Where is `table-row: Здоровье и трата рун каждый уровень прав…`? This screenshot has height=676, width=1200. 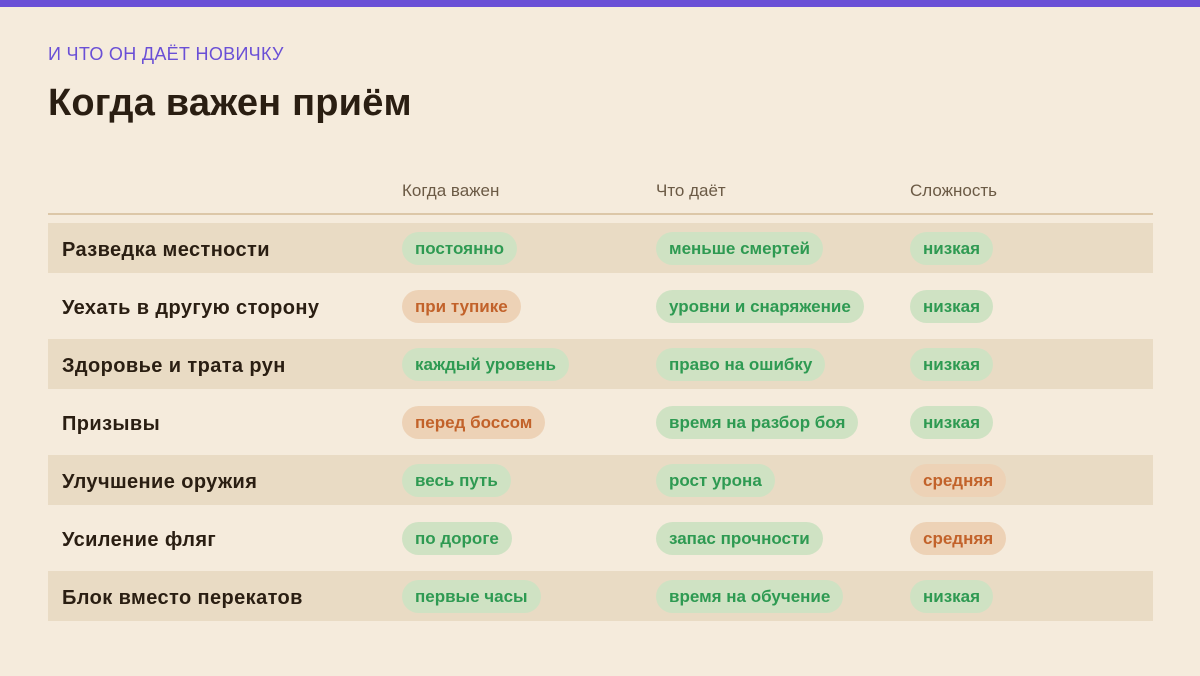 table-row: Здоровье и трата рун каждый уровень прав… is located at coordinates (600, 364).